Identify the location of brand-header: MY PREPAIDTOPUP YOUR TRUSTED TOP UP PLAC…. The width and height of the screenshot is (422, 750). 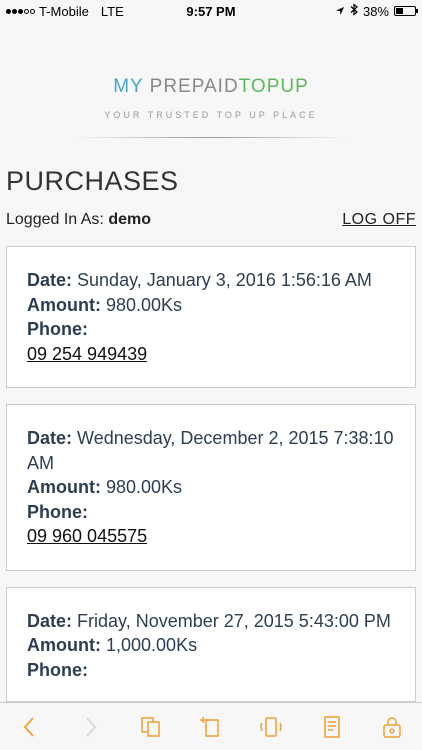
(211, 107).